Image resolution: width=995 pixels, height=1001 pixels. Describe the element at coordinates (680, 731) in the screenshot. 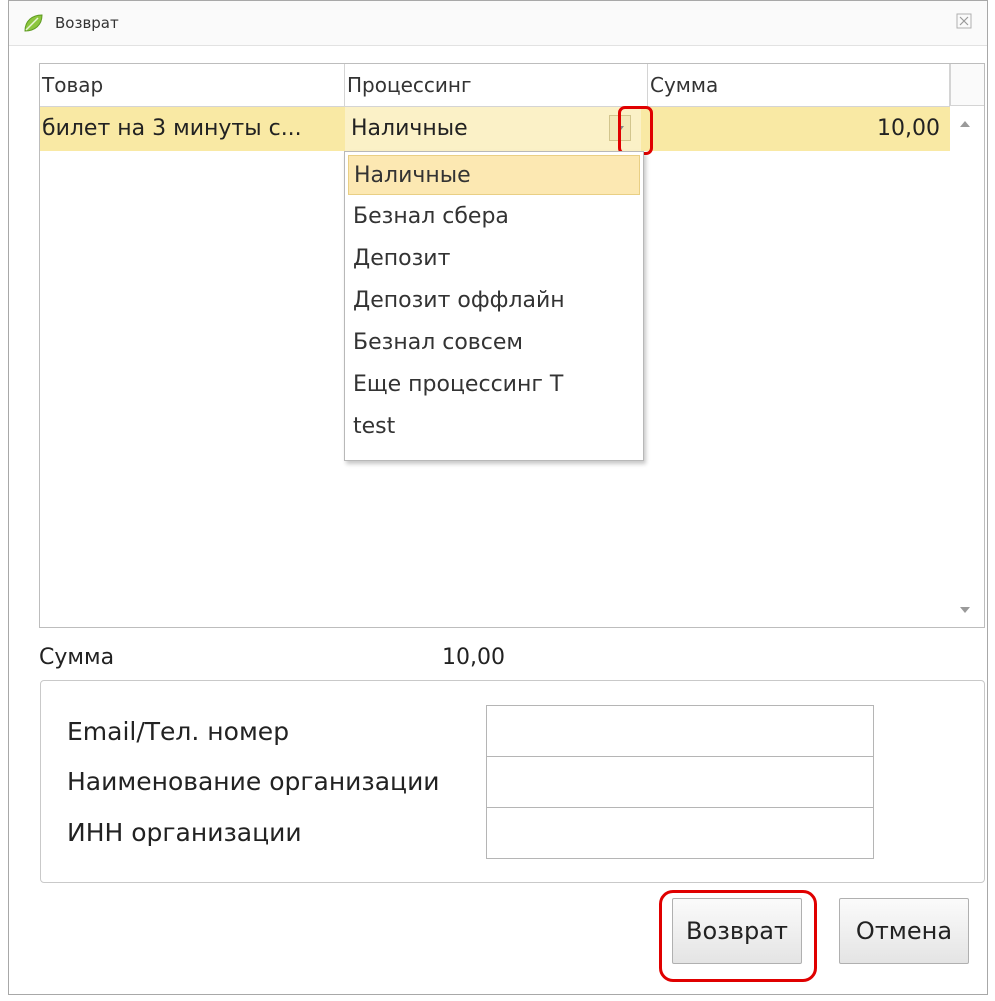

I see `email-field` at that location.